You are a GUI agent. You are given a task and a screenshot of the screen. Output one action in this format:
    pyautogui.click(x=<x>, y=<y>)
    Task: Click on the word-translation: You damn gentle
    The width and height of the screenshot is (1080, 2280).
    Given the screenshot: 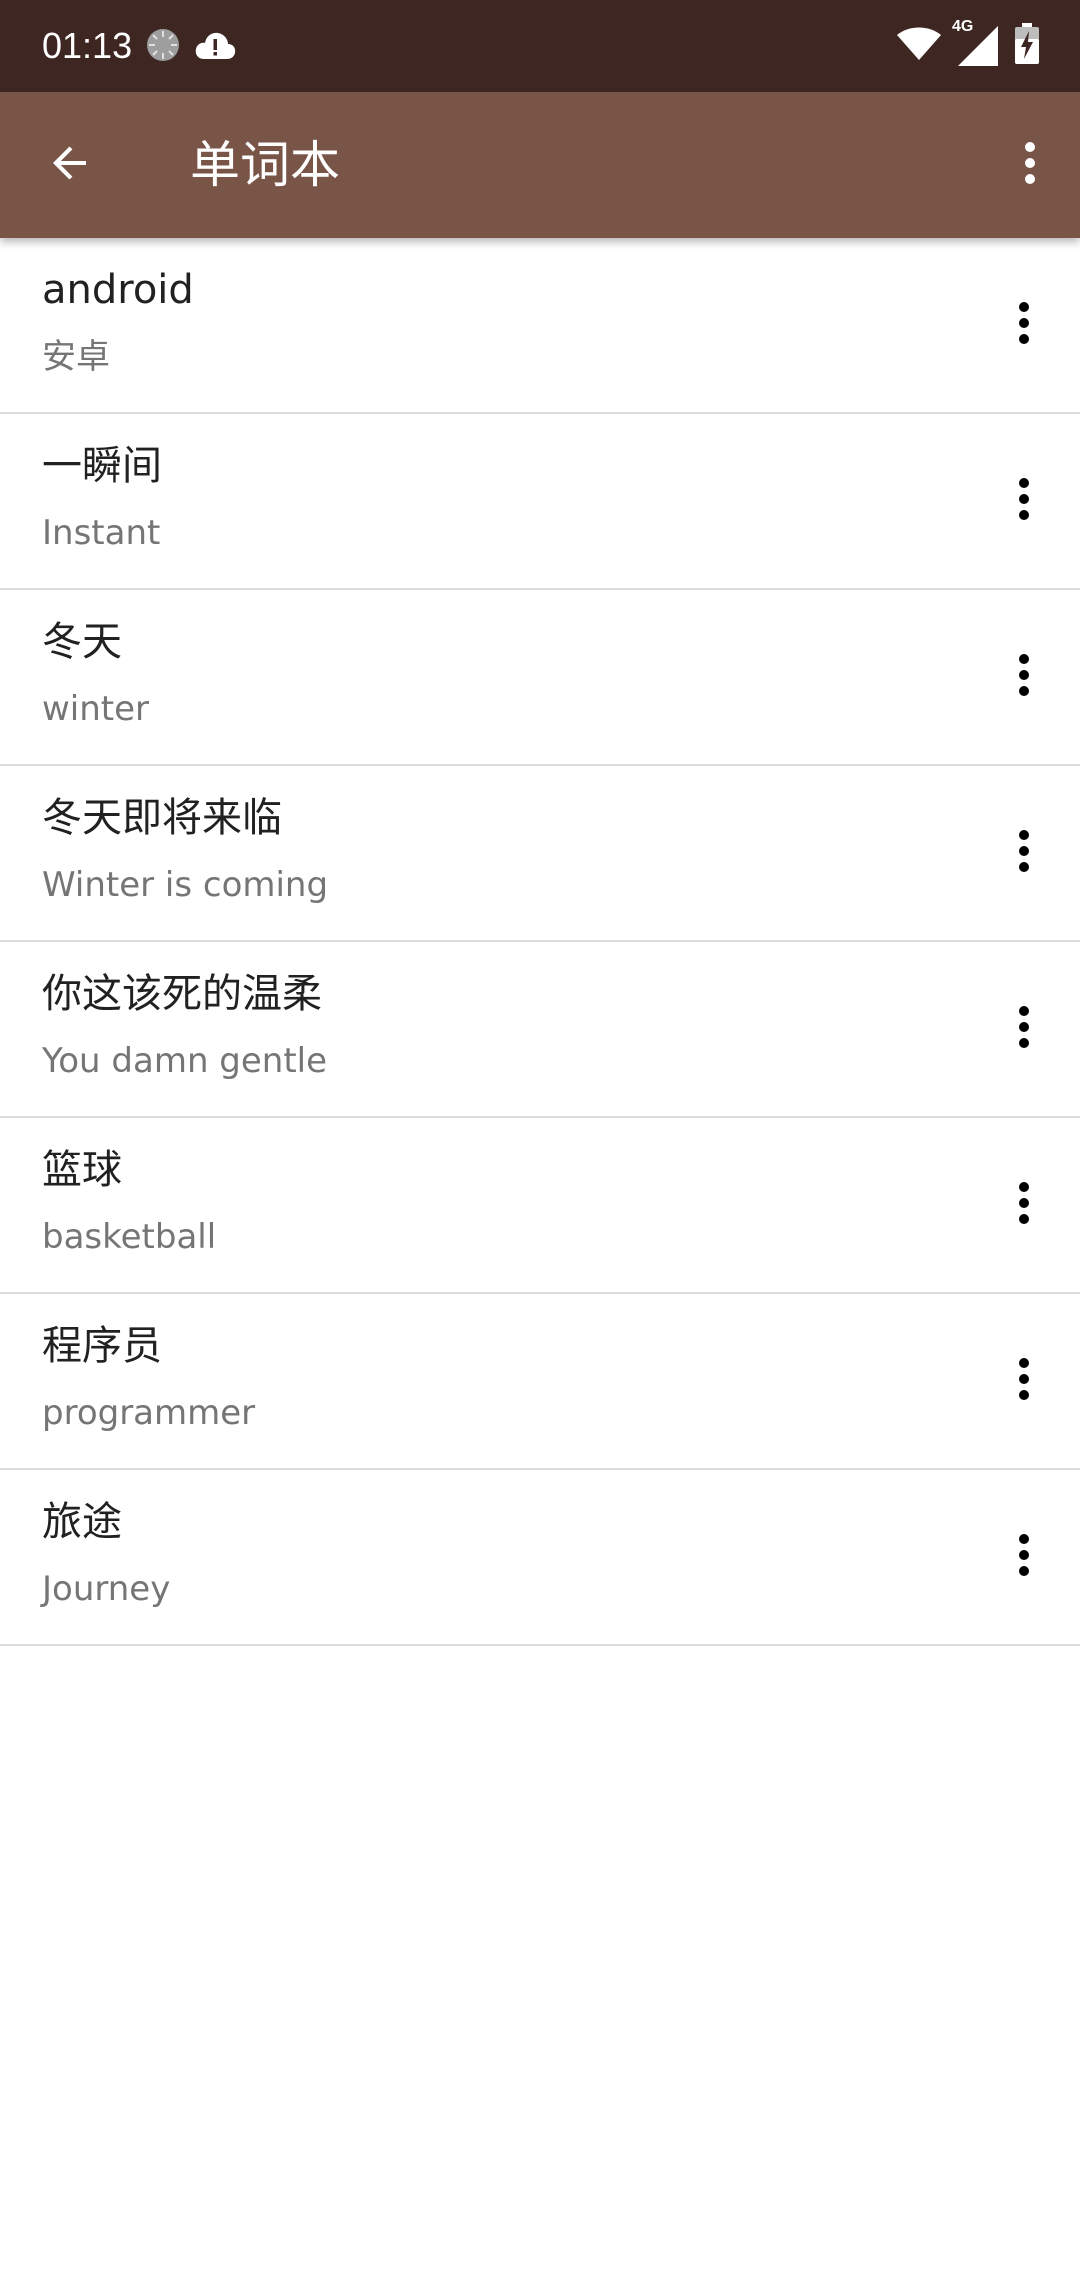 What is the action you would take?
    pyautogui.click(x=185, y=1061)
    